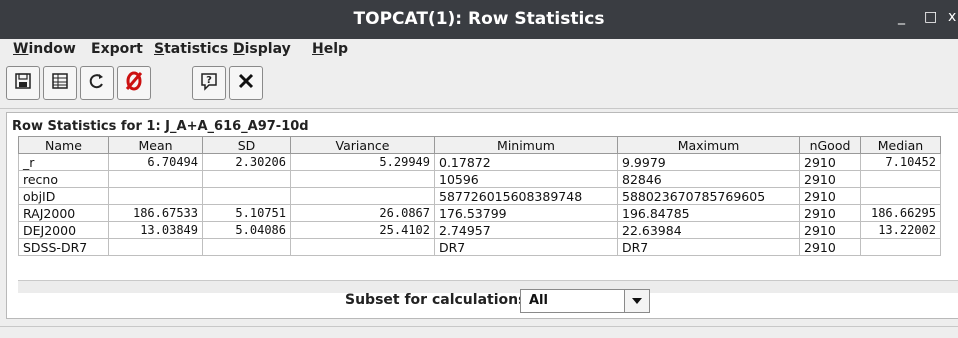 The width and height of the screenshot is (958, 338). I want to click on cancel-calculation-button, so click(134, 83).